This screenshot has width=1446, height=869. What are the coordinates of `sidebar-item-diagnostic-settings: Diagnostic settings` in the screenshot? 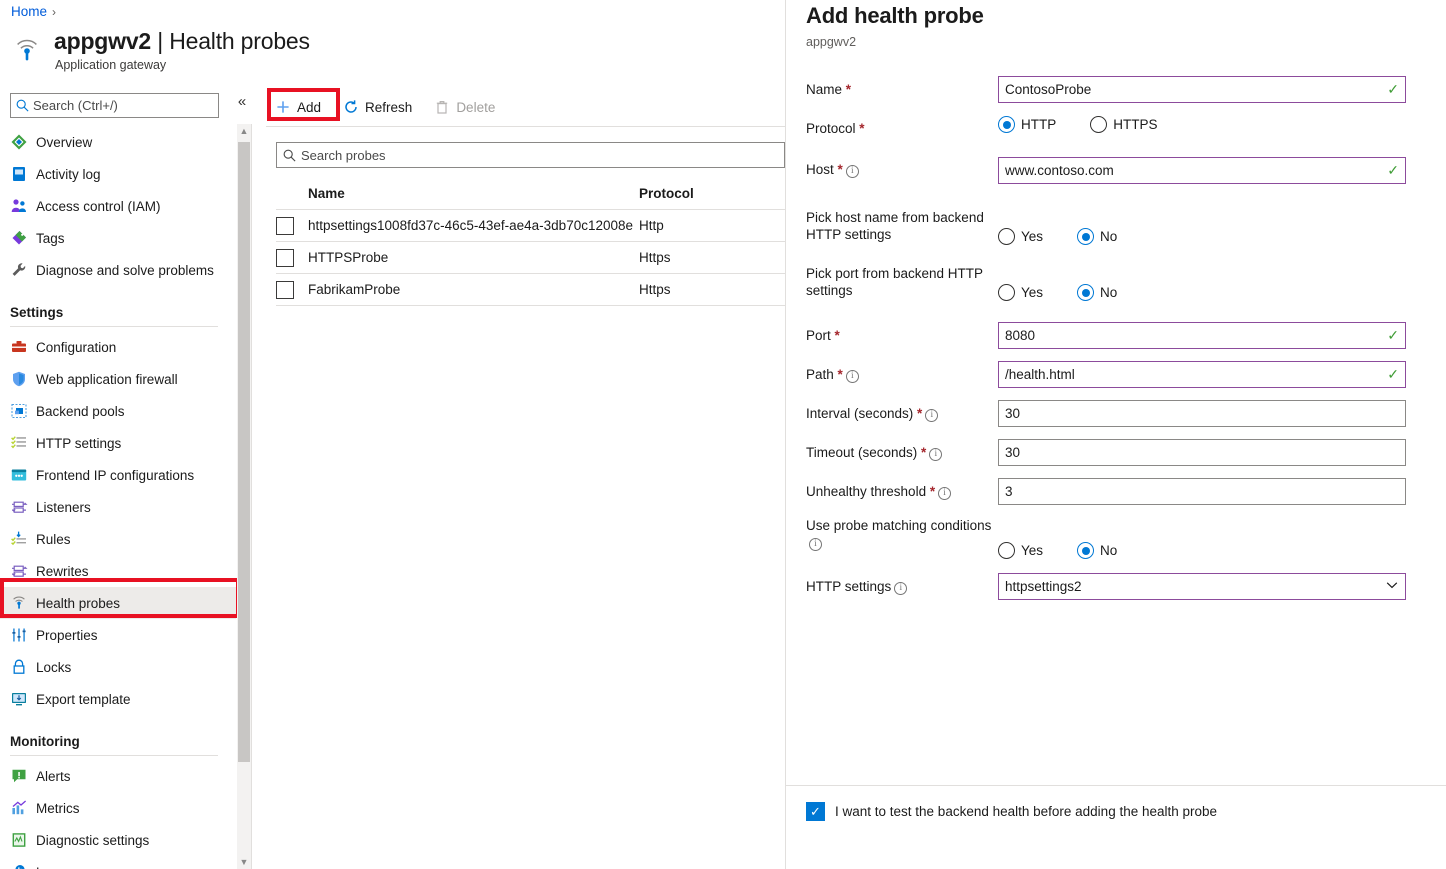 It's located at (118, 840).